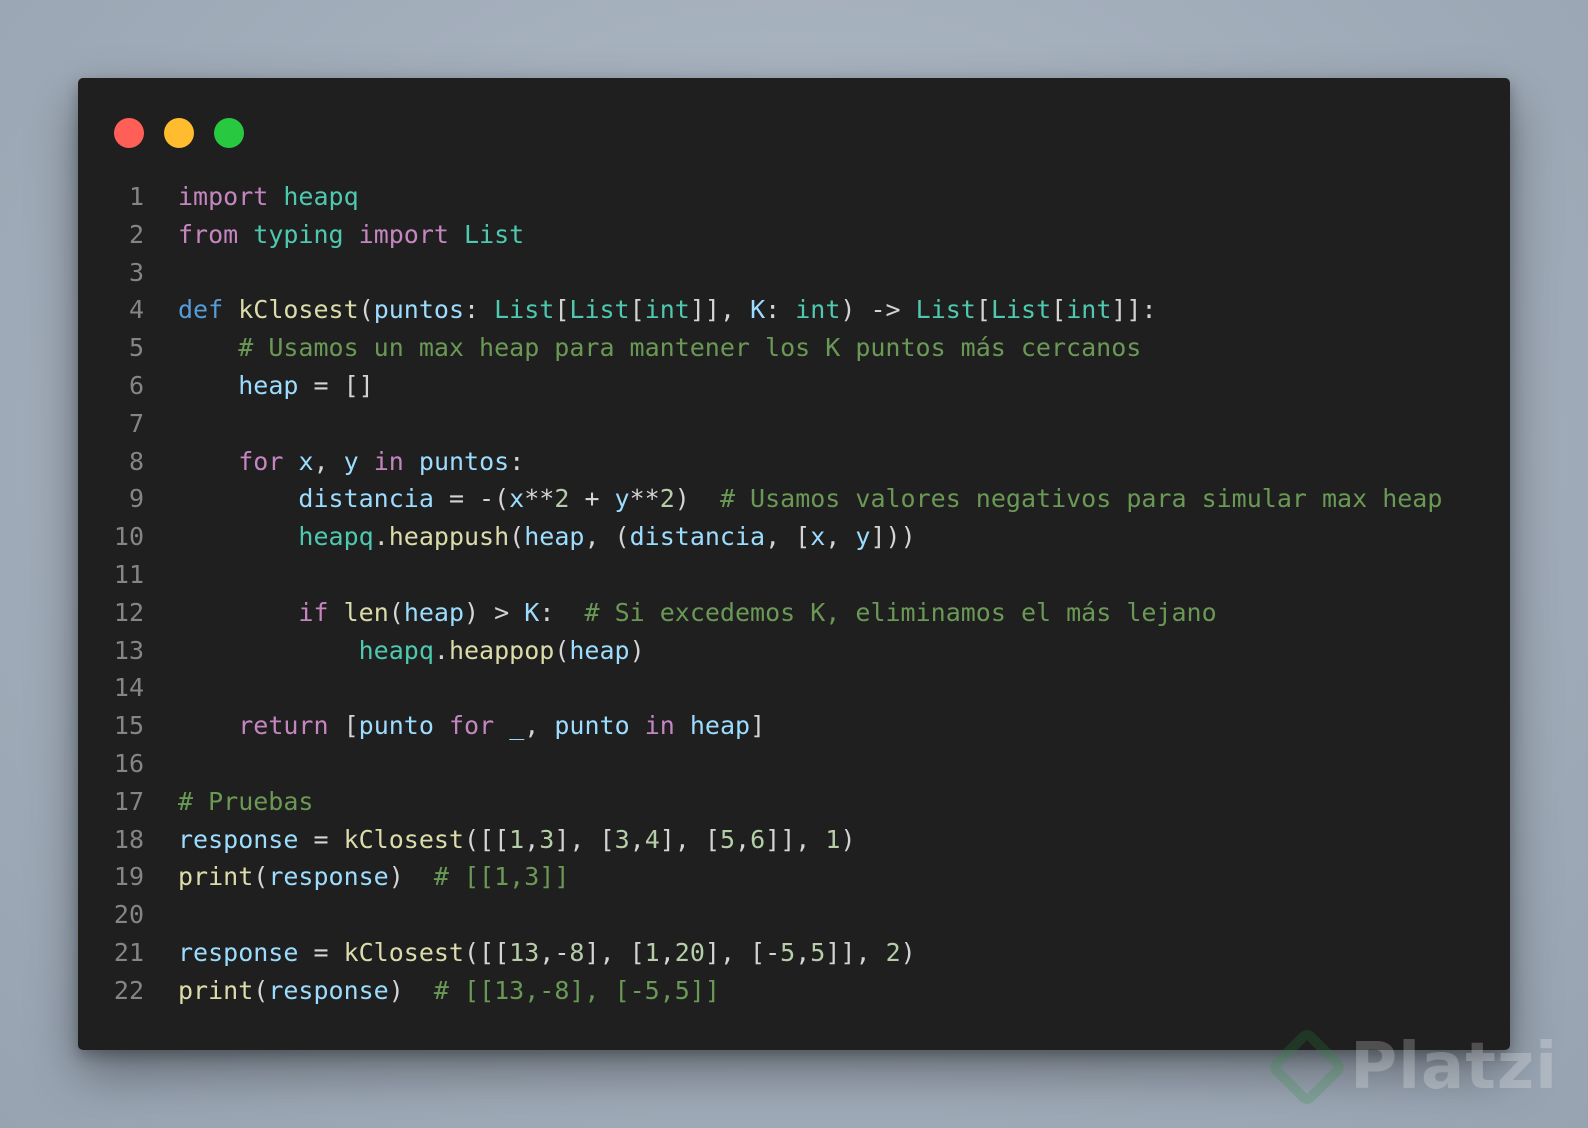 This screenshot has width=1588, height=1128. Describe the element at coordinates (334, 235) in the screenshot. I see `line-source: from typing import List` at that location.